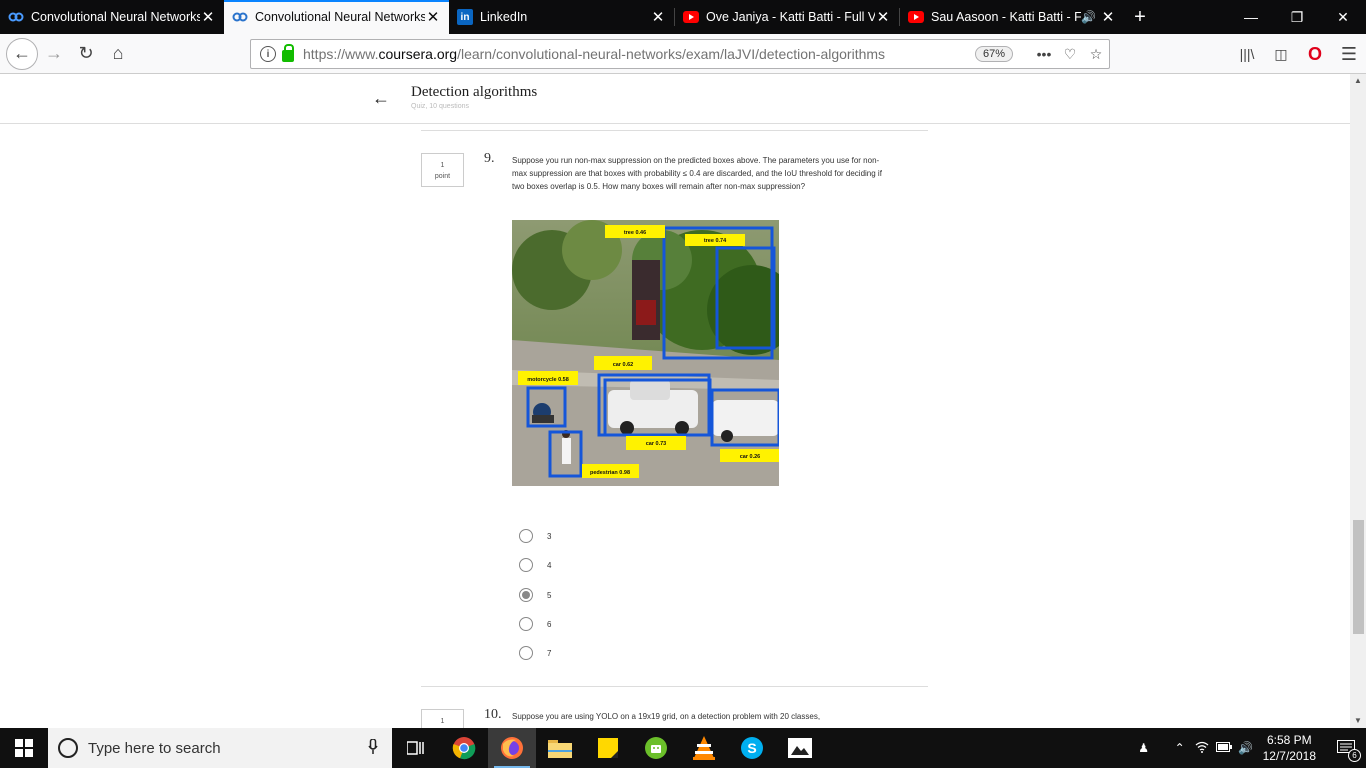  Describe the element at coordinates (993, 54) in the screenshot. I see `zoom-indicator: 67%` at that location.